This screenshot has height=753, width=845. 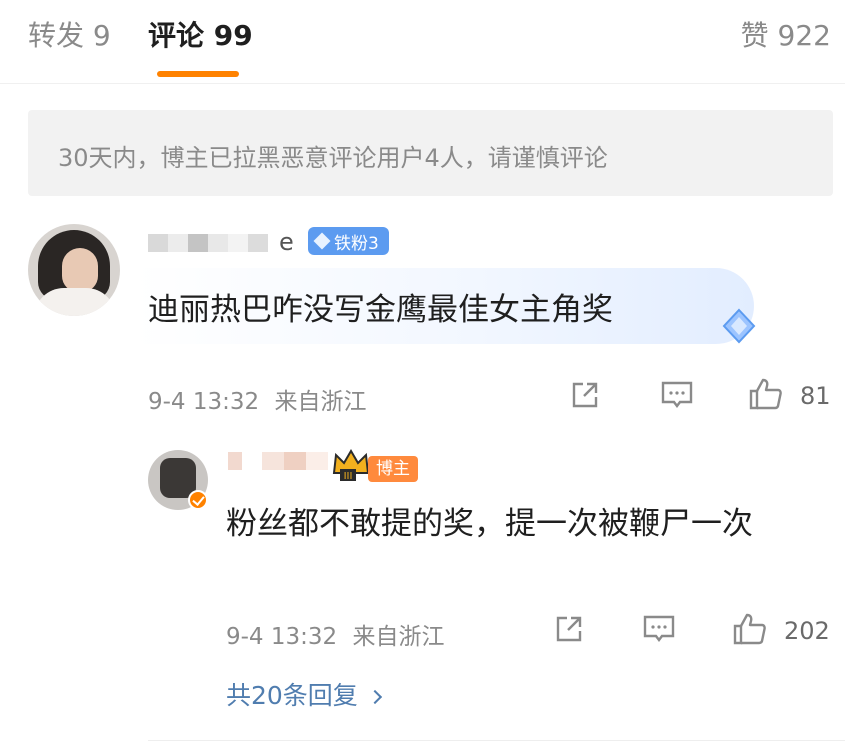 What do you see at coordinates (69, 34) in the screenshot?
I see `tab-forward: 转发 9` at bounding box center [69, 34].